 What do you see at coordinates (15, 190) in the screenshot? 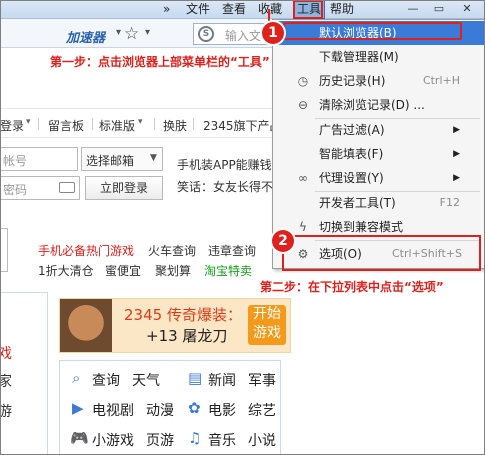
I see `password-placeholder: 密码` at bounding box center [15, 190].